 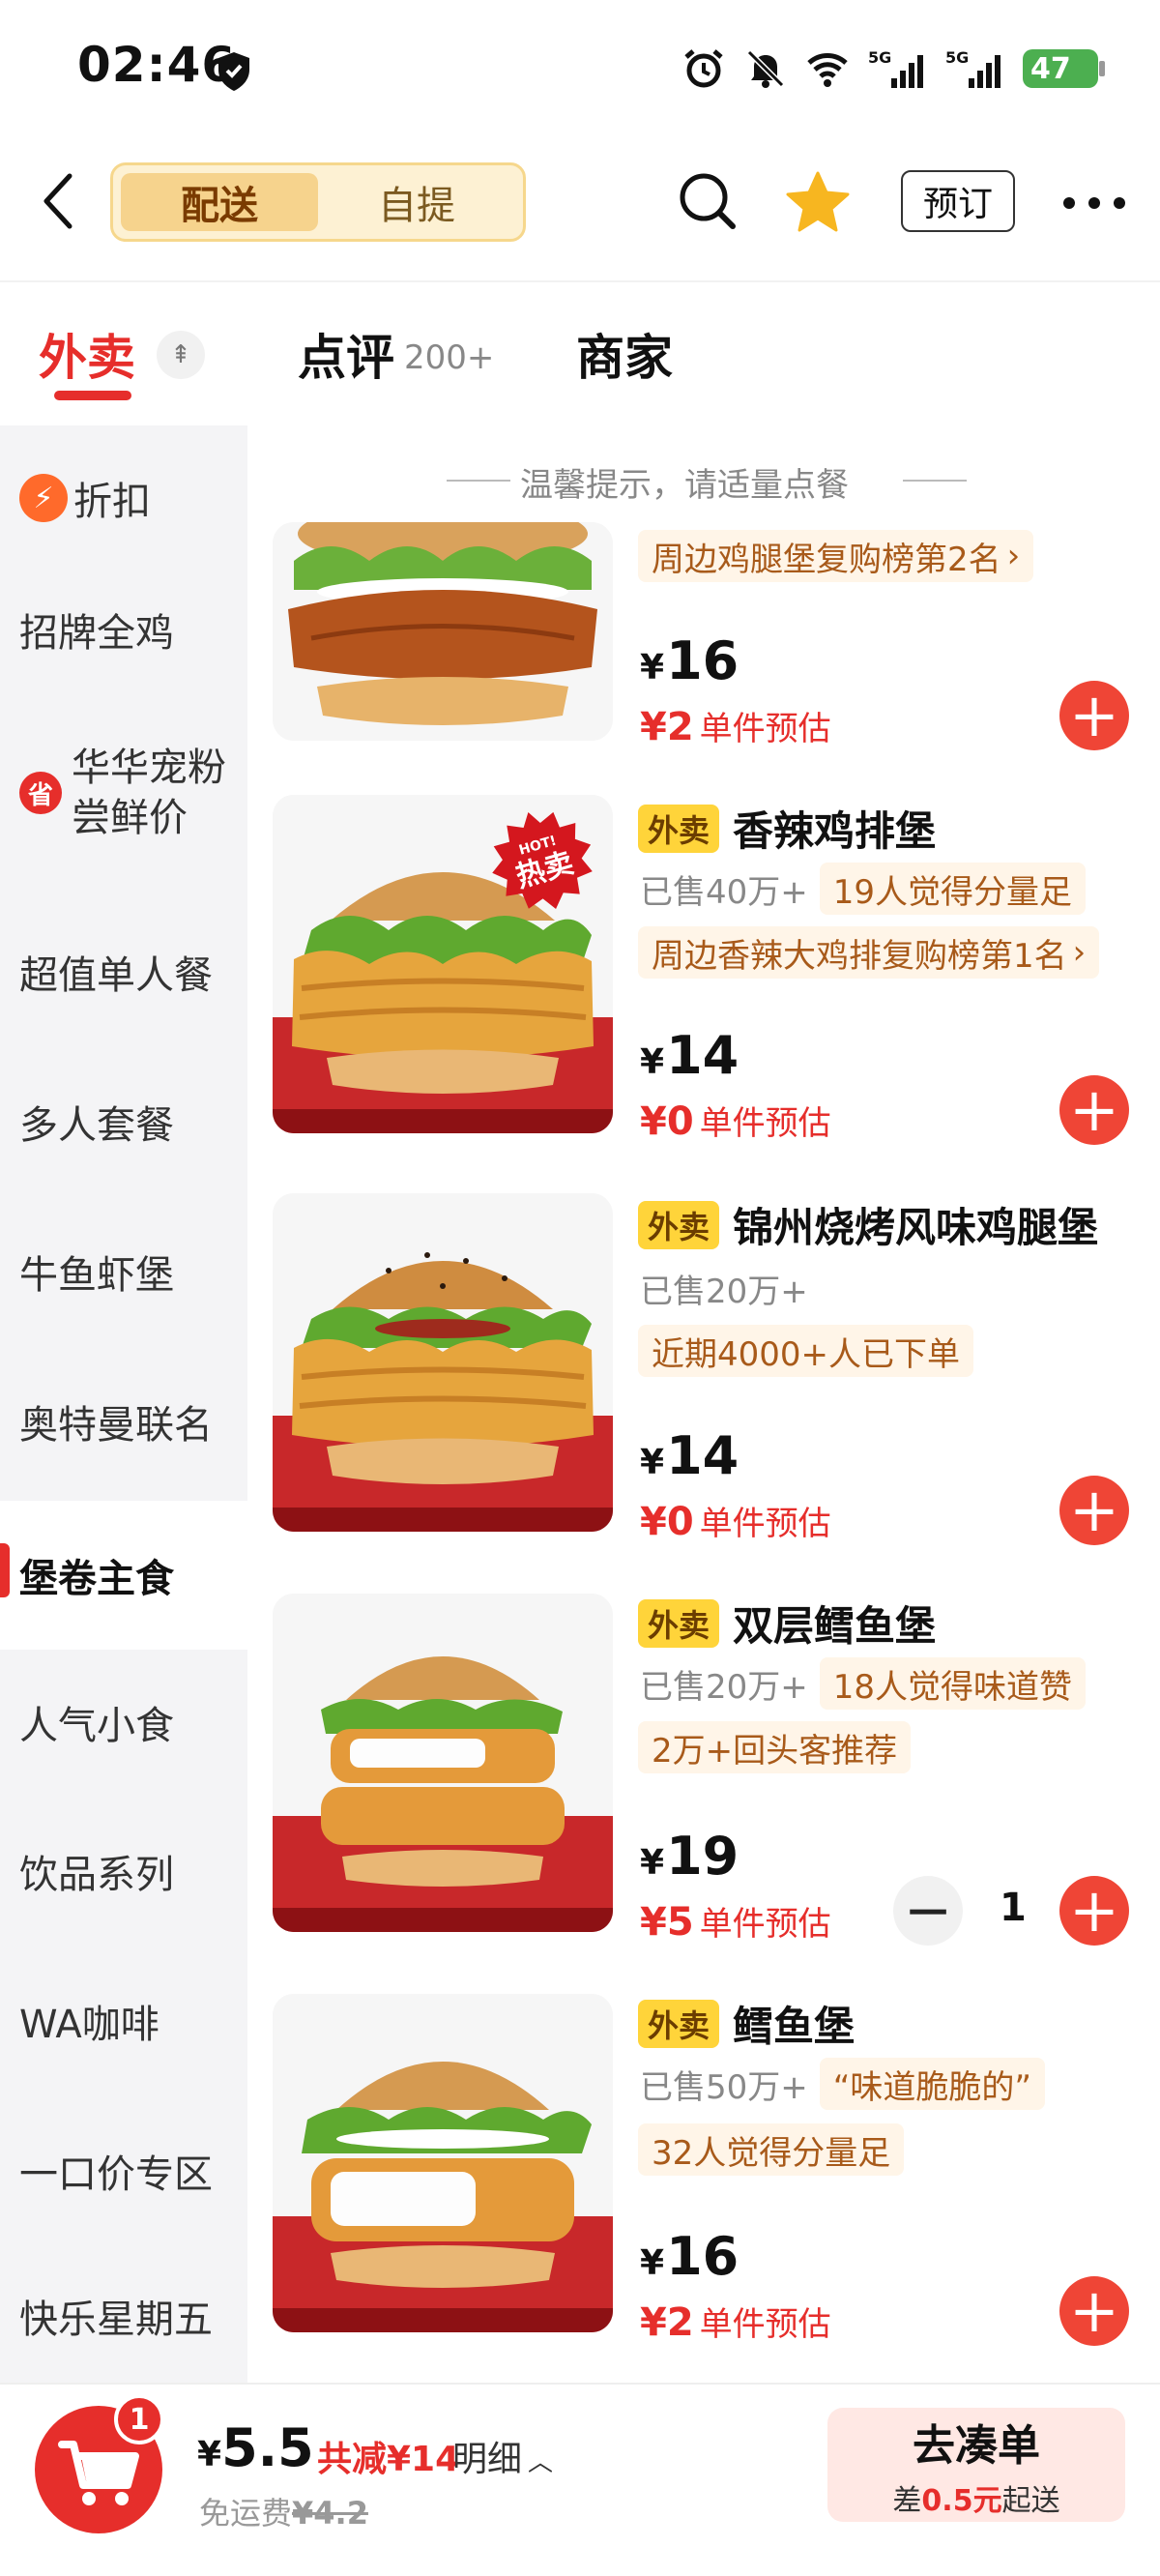 I want to click on decrease-quantity-button: −, so click(x=928, y=1911).